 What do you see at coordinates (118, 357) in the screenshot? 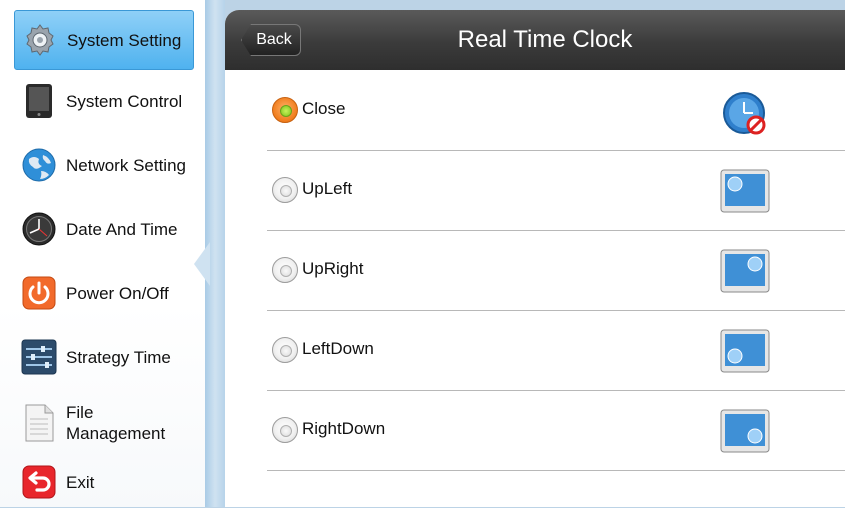
I see `sidebar-item-label: Strategy Time` at bounding box center [118, 357].